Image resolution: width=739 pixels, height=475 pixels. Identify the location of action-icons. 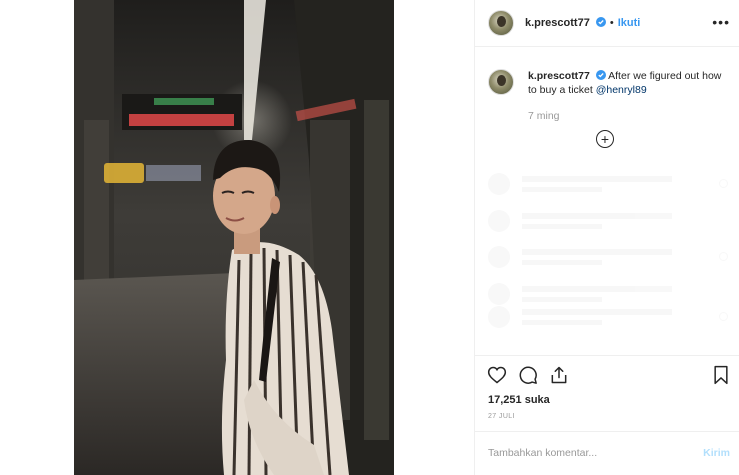
(528, 375).